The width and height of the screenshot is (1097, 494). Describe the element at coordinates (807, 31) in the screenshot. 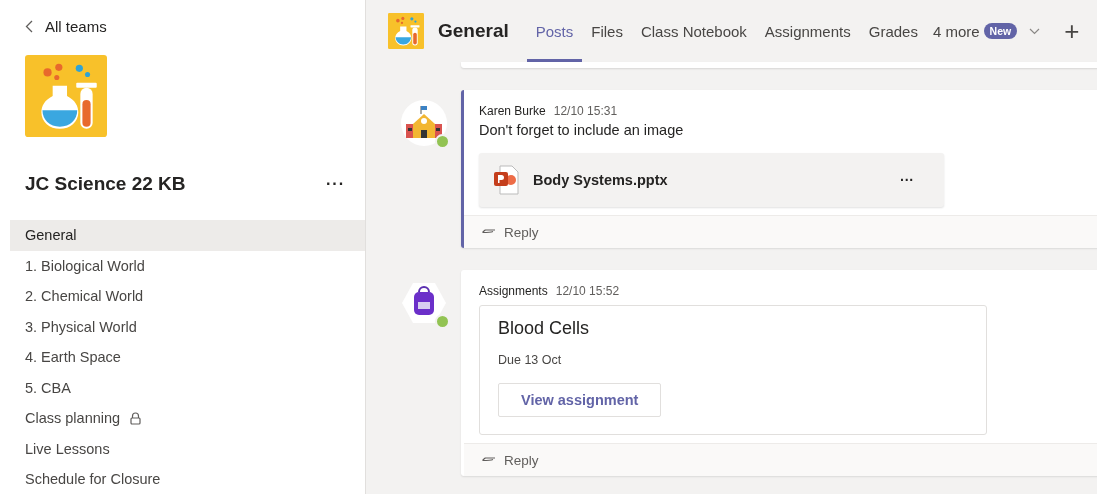

I see `tab: Assignments` at that location.